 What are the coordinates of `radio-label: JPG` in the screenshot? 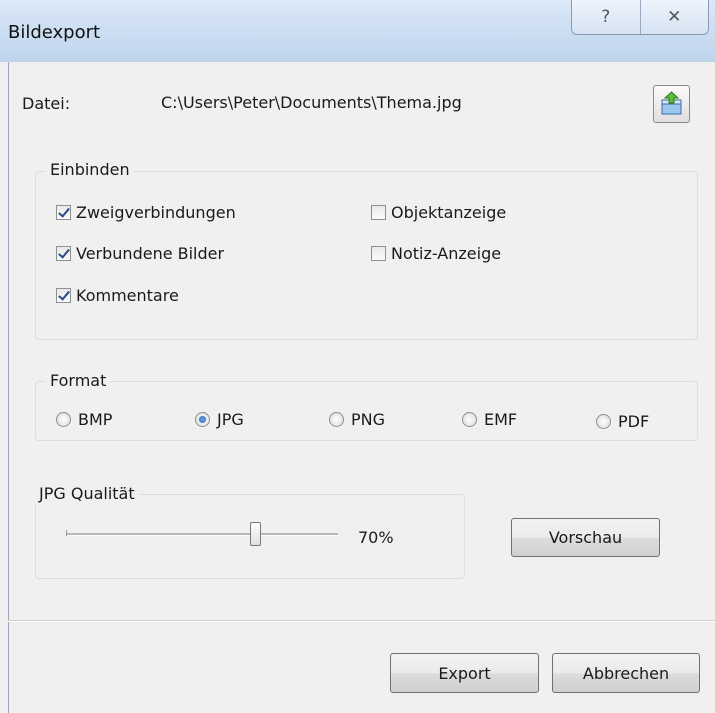 It's located at (230, 419).